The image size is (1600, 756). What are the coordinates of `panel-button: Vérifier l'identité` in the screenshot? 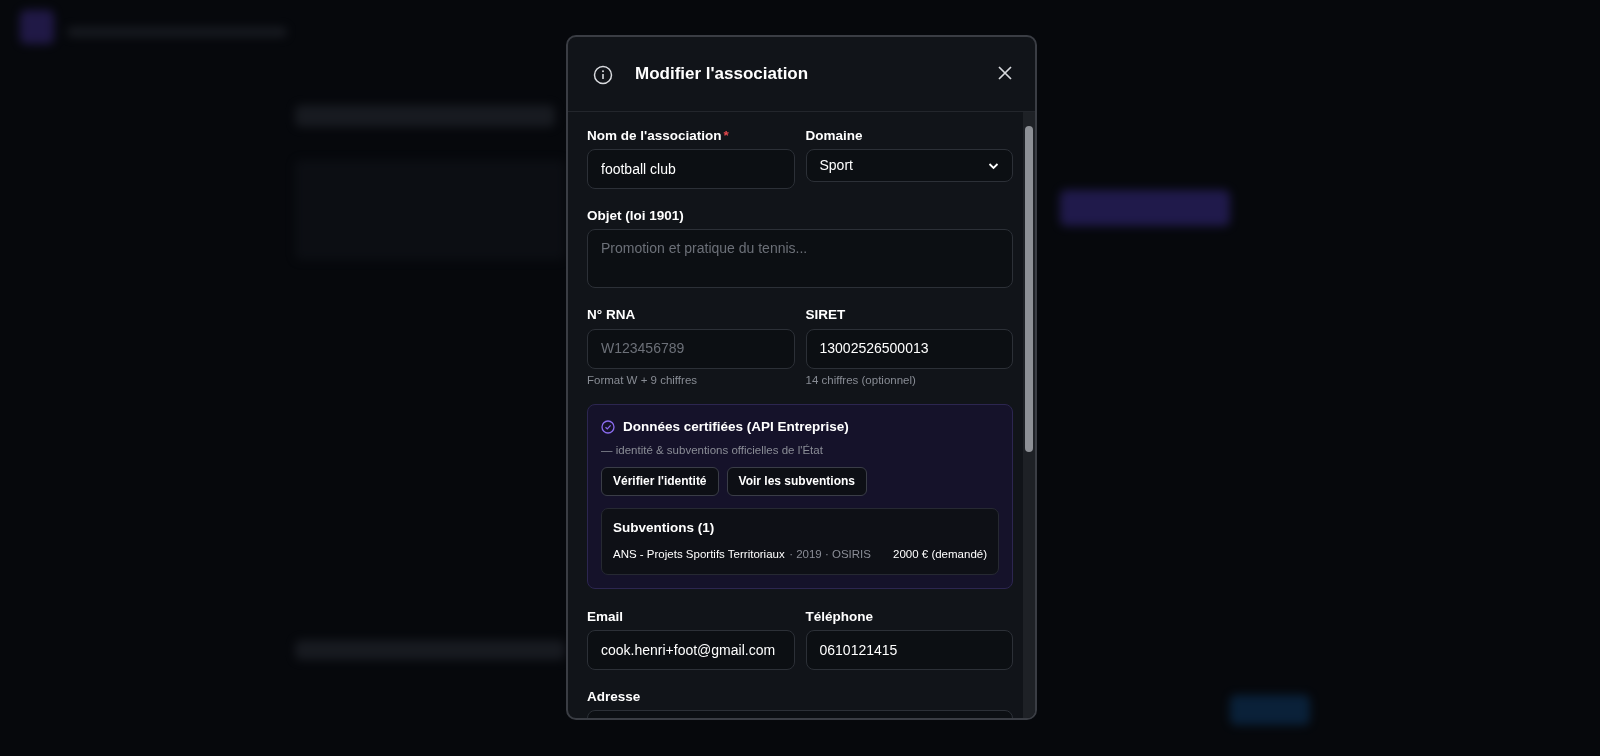 It's located at (660, 481).